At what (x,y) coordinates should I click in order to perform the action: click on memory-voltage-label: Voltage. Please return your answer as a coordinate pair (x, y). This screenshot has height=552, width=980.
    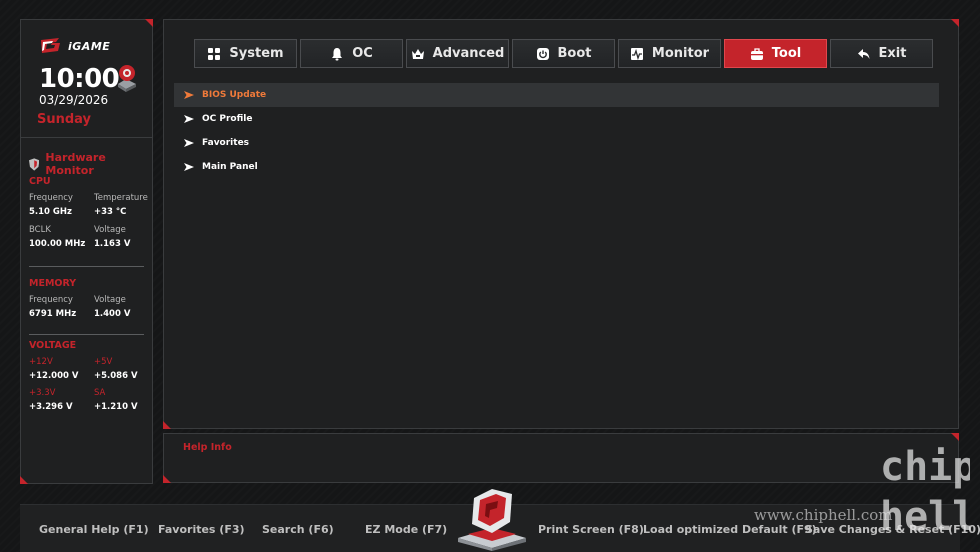
    Looking at the image, I should click on (110, 300).